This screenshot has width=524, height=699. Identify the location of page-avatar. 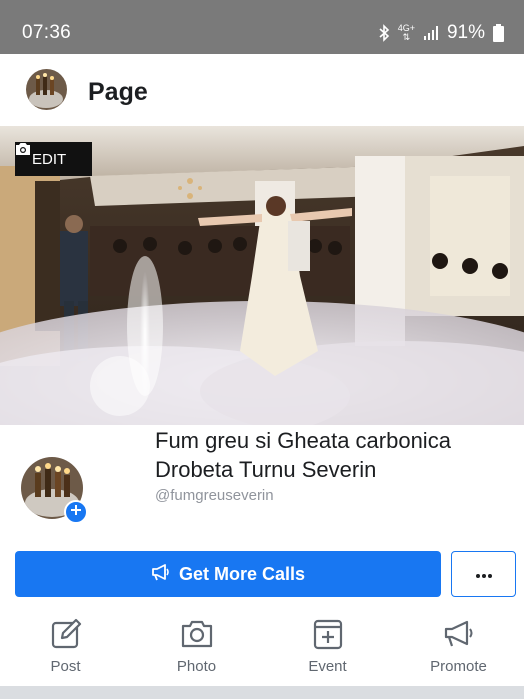
(46, 89).